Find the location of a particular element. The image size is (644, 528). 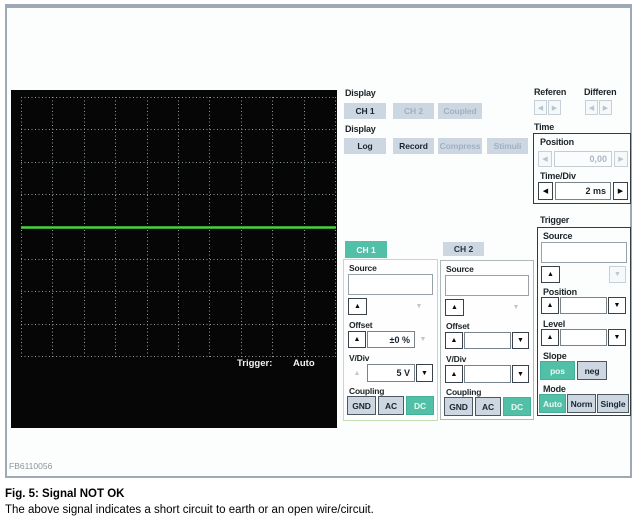

trigger-position-up-arrow-icon: ▲ is located at coordinates (550, 305).